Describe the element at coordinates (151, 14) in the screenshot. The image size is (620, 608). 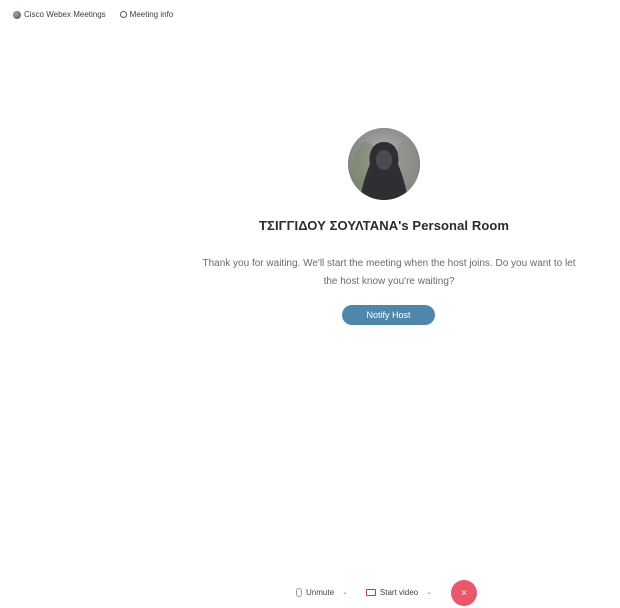
I see `meeting-info-label: Meeting info` at that location.